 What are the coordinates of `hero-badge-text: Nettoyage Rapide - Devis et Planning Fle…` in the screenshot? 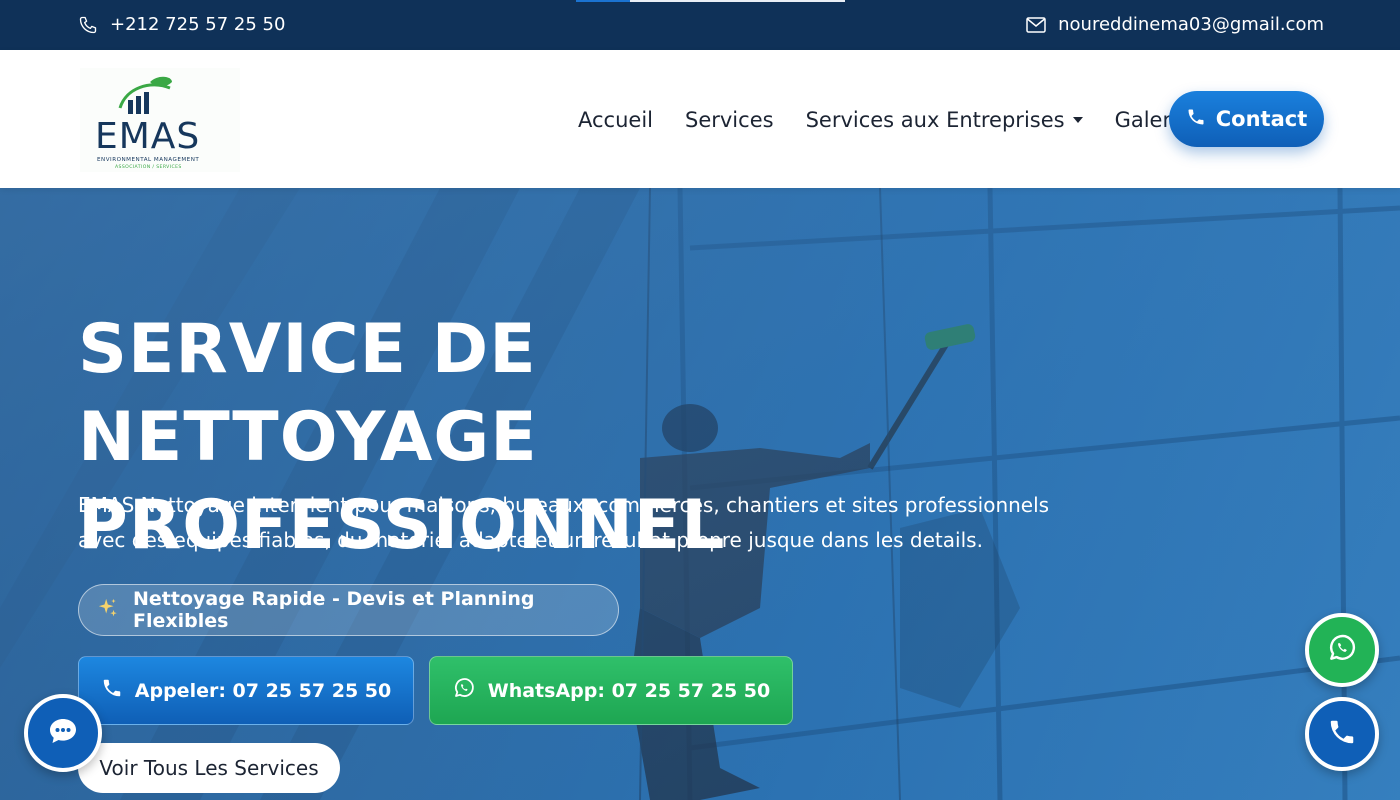 It's located at (334, 610).